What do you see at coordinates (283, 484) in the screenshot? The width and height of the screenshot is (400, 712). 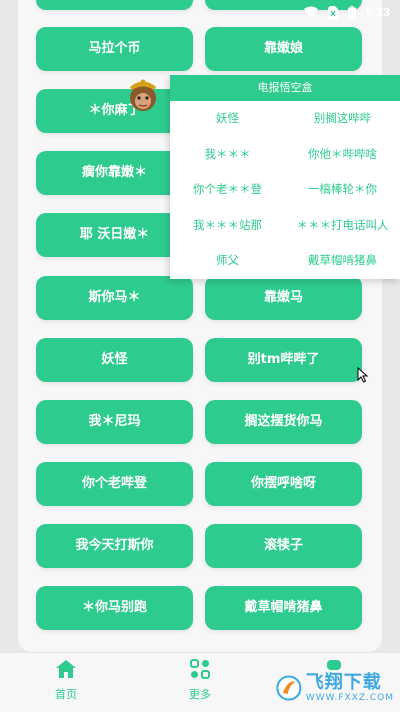 I see `phrase-button: 你摆呼啥呀` at bounding box center [283, 484].